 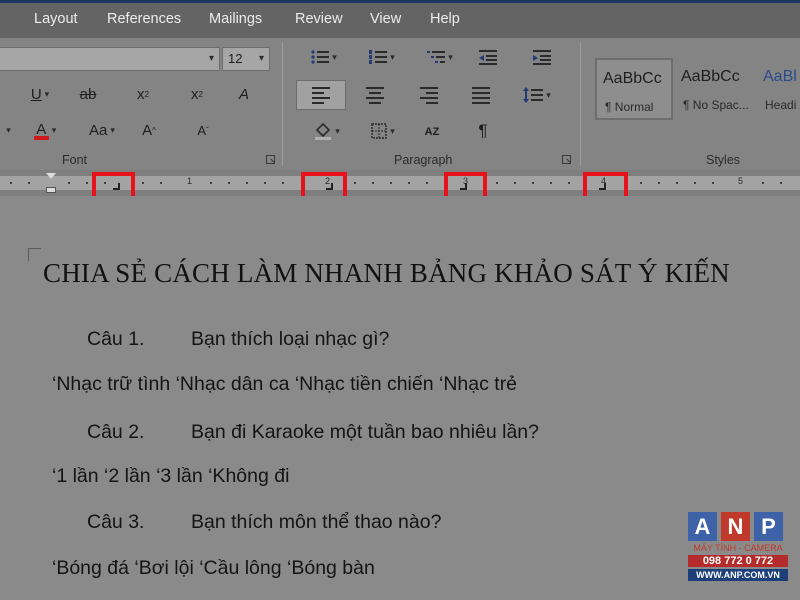 I want to click on sort-button: AZ, so click(x=432, y=132).